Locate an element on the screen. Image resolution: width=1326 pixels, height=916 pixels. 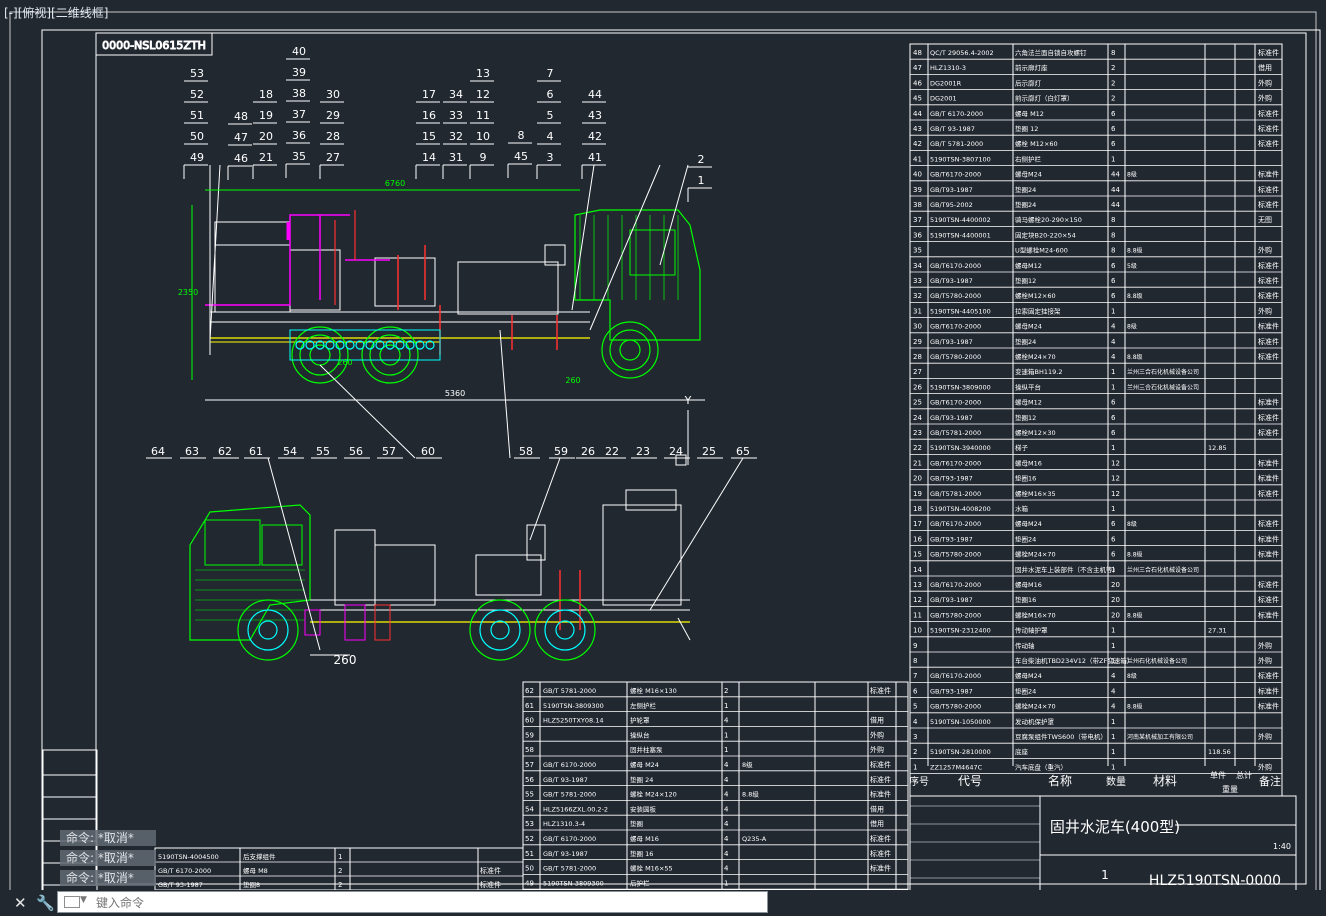
callout-number: 60 is located at coordinates (428, 451).